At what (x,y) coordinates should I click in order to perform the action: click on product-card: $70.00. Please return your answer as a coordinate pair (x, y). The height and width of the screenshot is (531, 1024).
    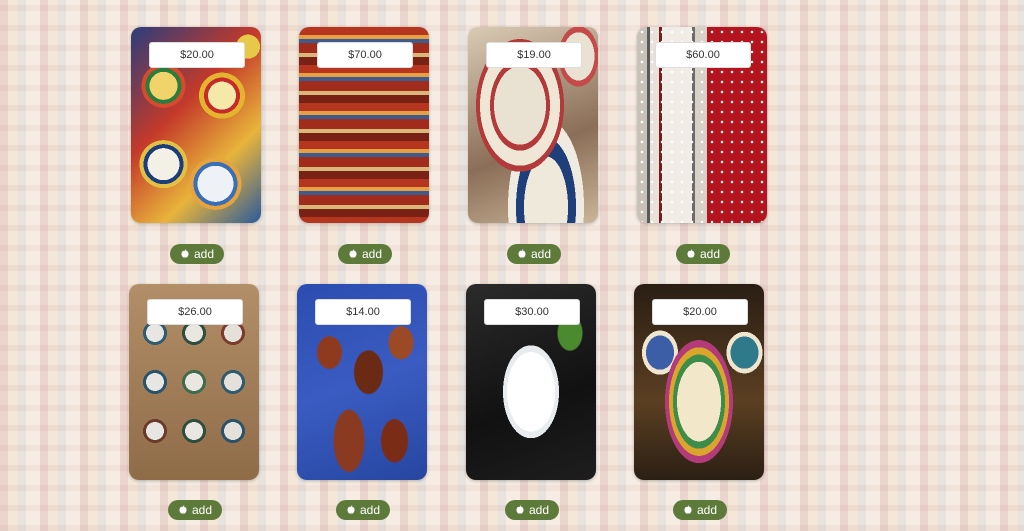
    Looking at the image, I should click on (364, 125).